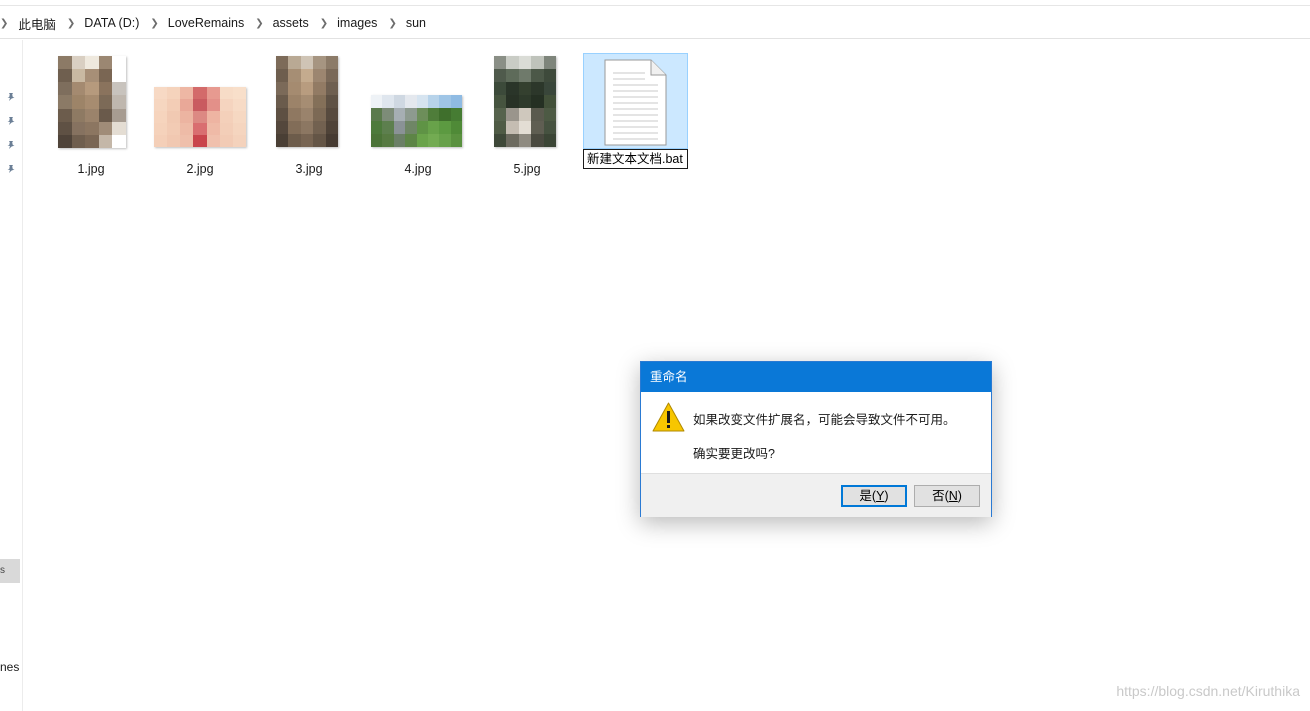 The image size is (1310, 711). I want to click on file-item-4: 4.jpg, so click(418, 115).